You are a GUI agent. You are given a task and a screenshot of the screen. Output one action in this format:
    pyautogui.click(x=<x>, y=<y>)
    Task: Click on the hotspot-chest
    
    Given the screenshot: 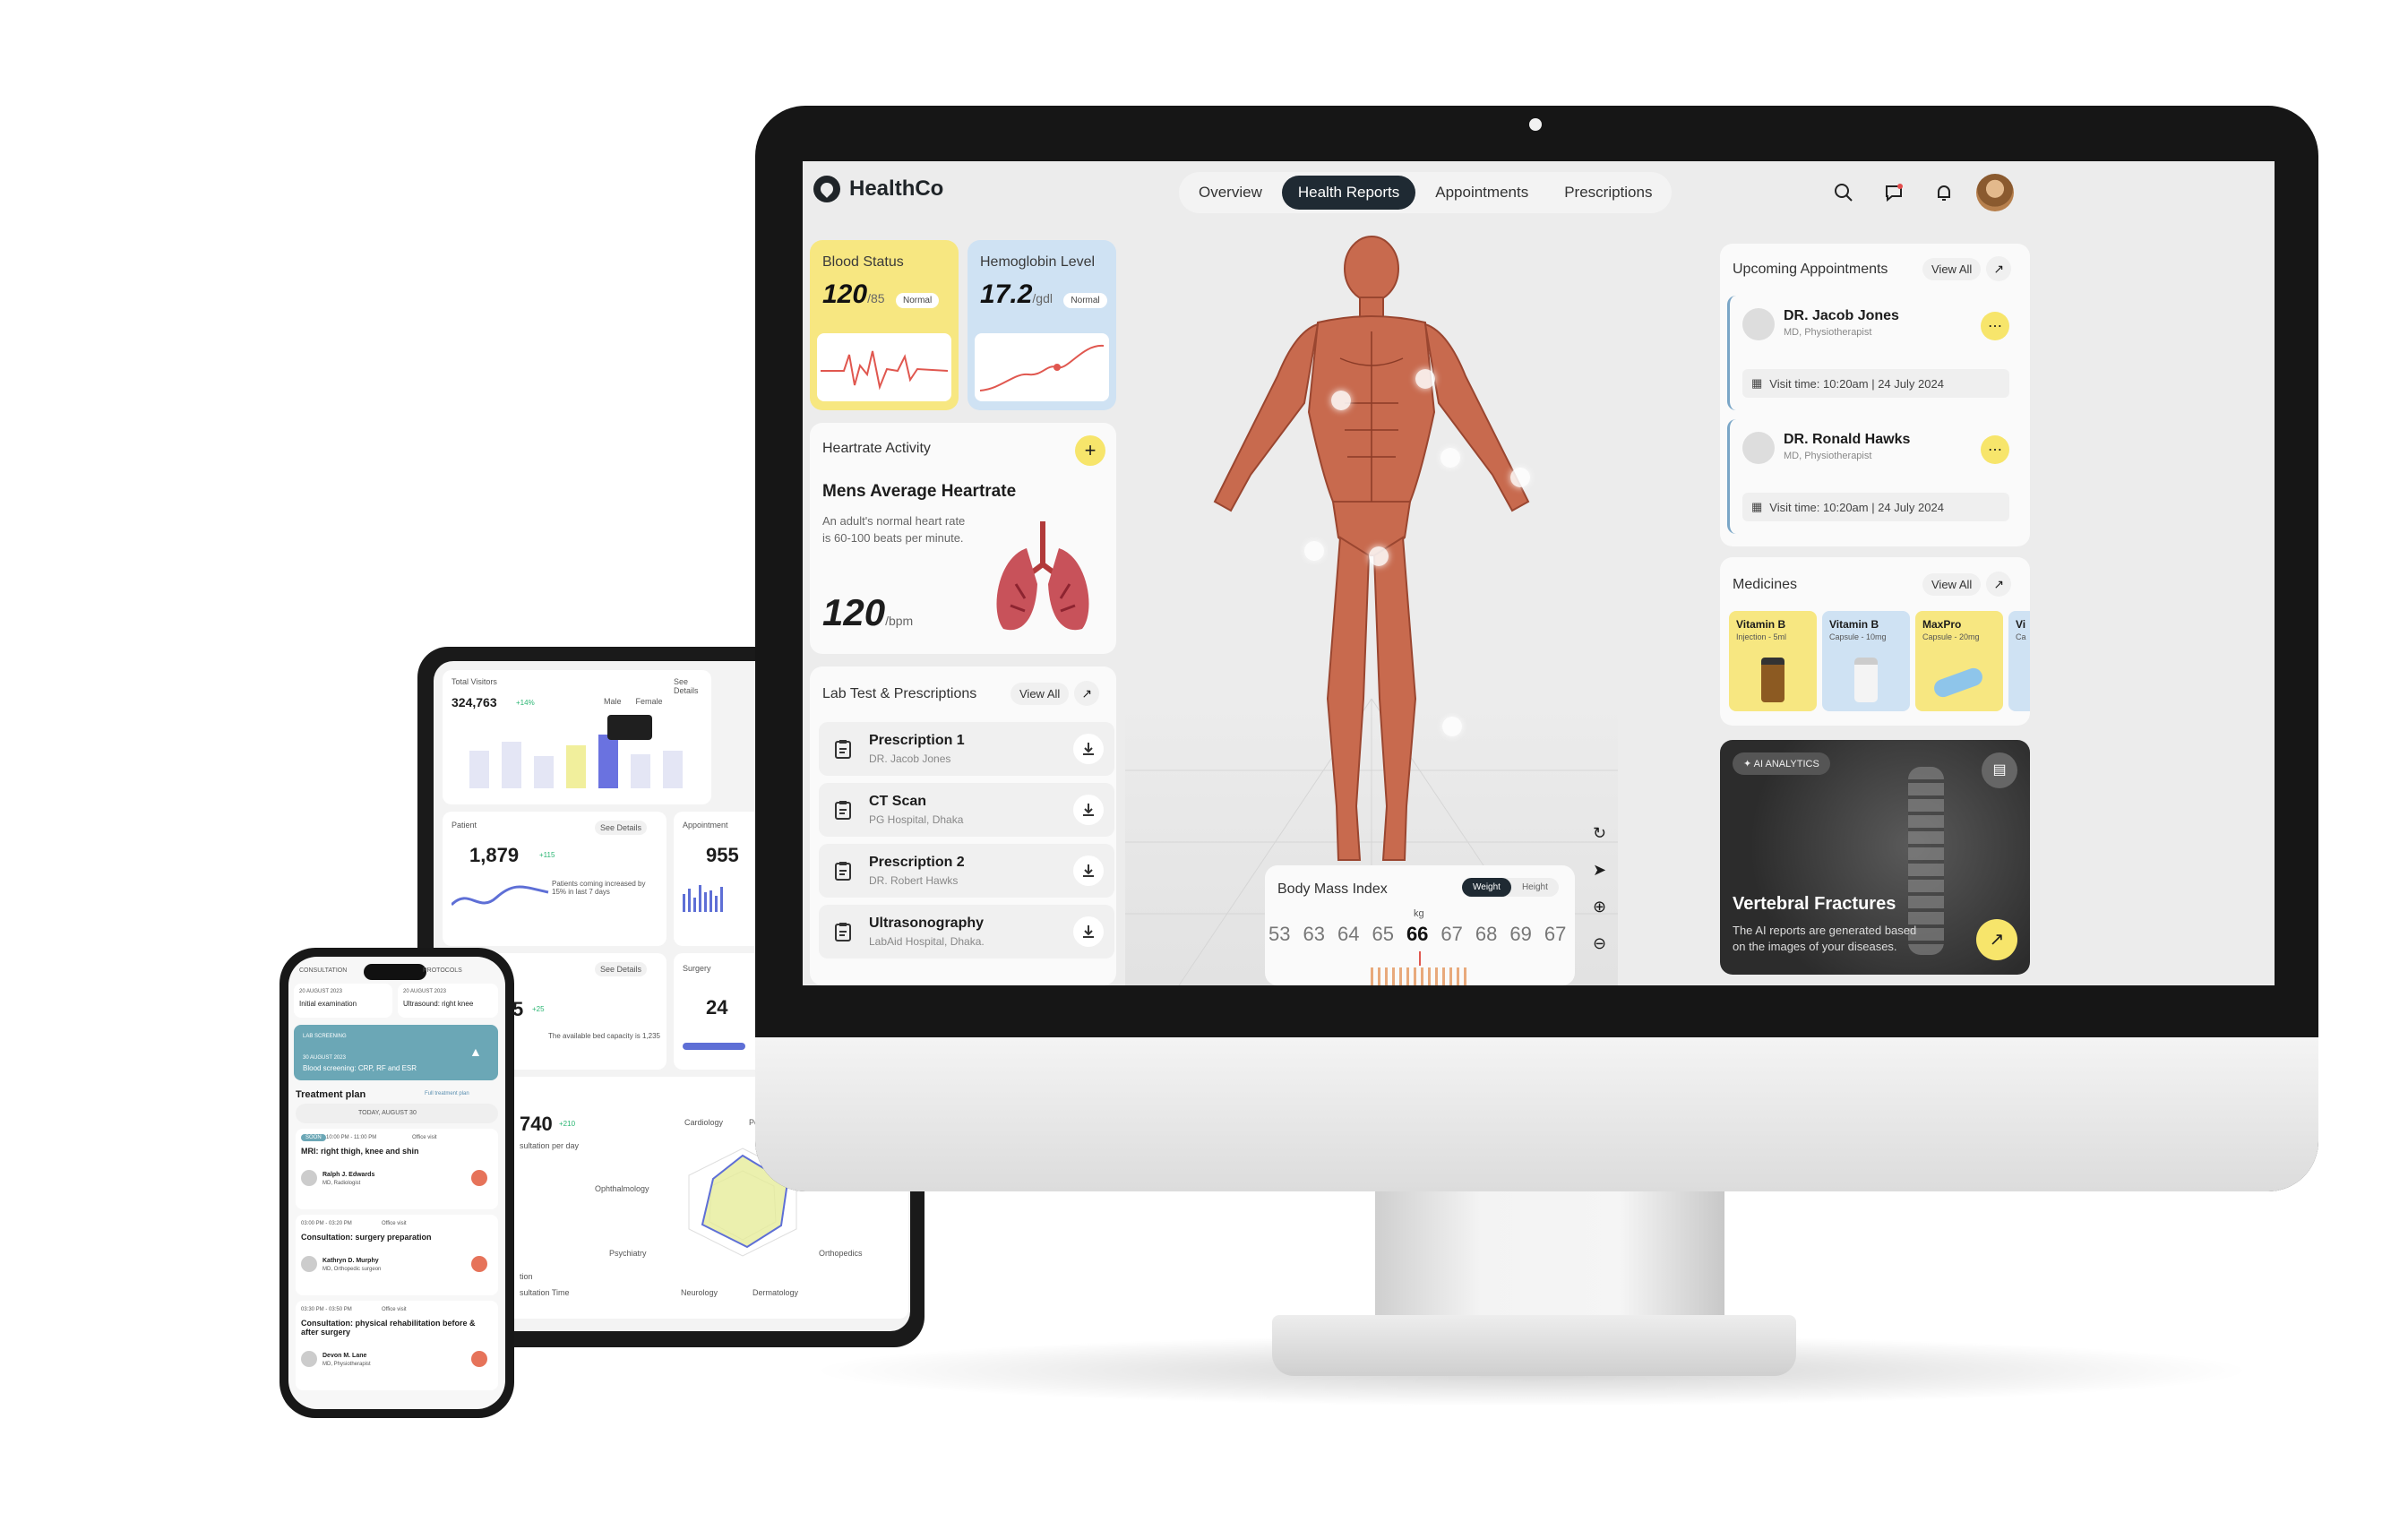 What is the action you would take?
    pyautogui.click(x=1425, y=379)
    